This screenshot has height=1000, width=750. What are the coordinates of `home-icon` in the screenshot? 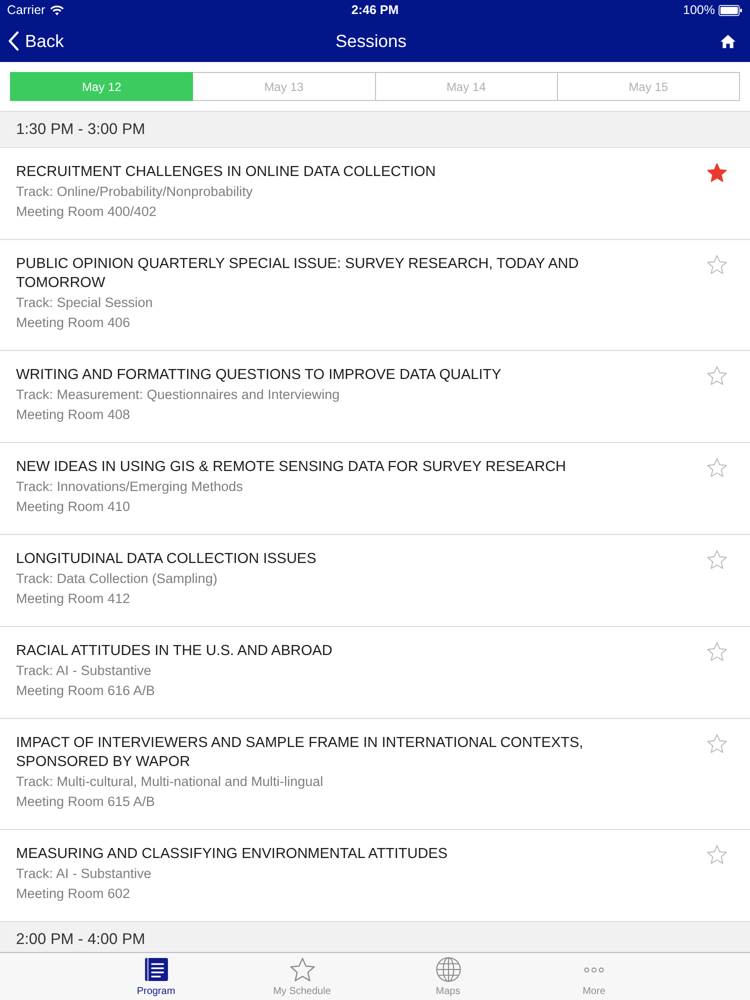 It's located at (728, 41).